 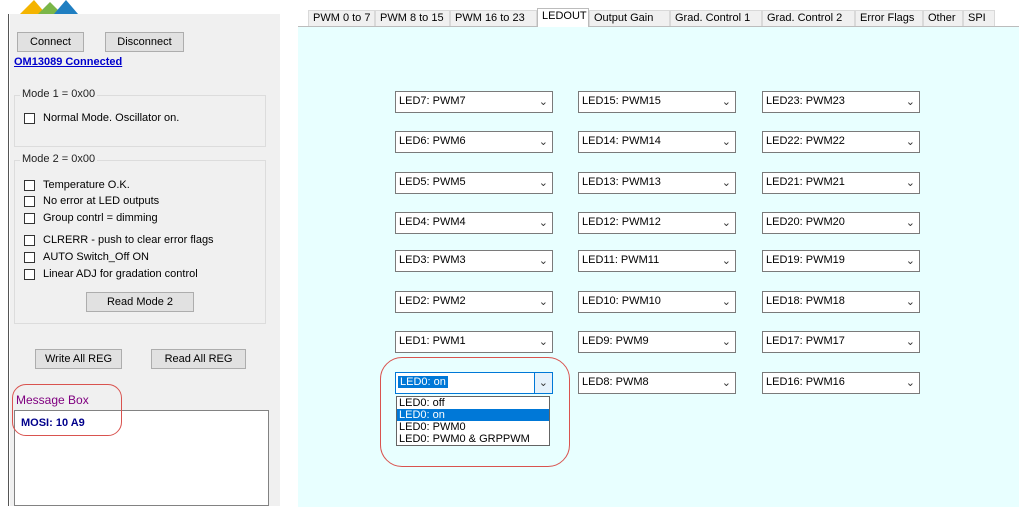 I want to click on mode1-title: Mode 1 = 0x00, so click(x=59, y=94).